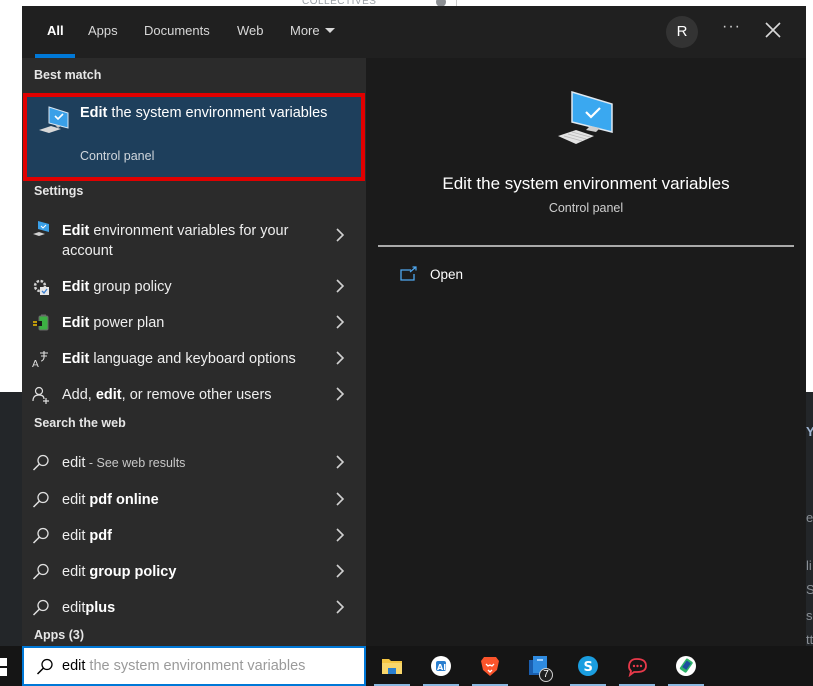  What do you see at coordinates (731, 27) in the screenshot?
I see `more-options-button: ···` at bounding box center [731, 27].